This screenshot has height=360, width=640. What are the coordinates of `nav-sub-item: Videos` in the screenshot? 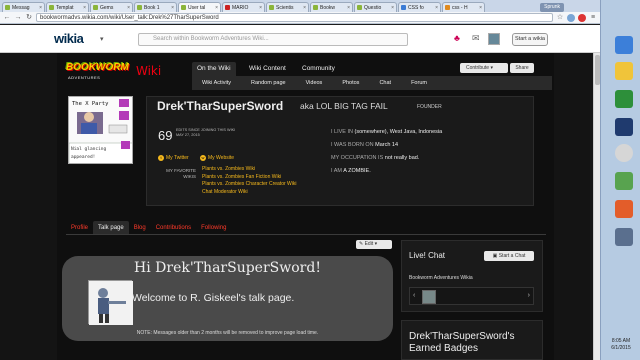 It's located at (314, 83).